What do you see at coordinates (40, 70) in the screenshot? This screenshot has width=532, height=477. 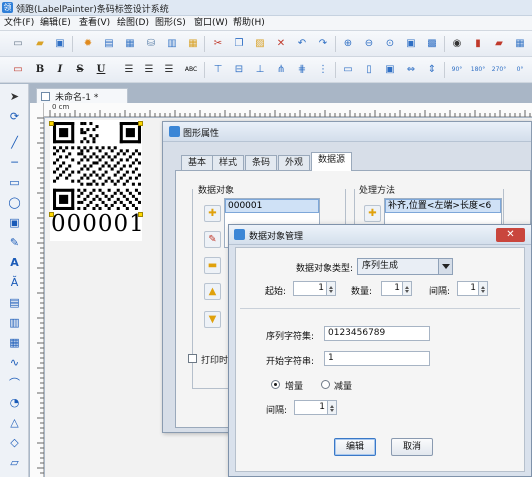 I see `bold-button: B` at bounding box center [40, 70].